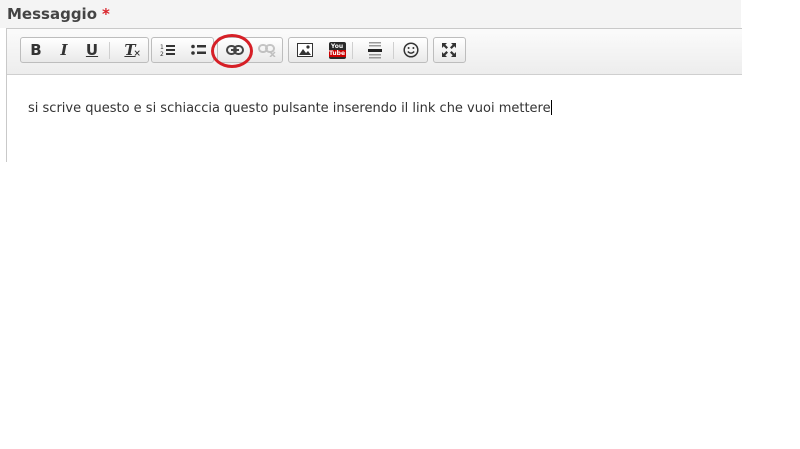  I want to click on toolbar-group-insert: You Tube, so click(358, 50).